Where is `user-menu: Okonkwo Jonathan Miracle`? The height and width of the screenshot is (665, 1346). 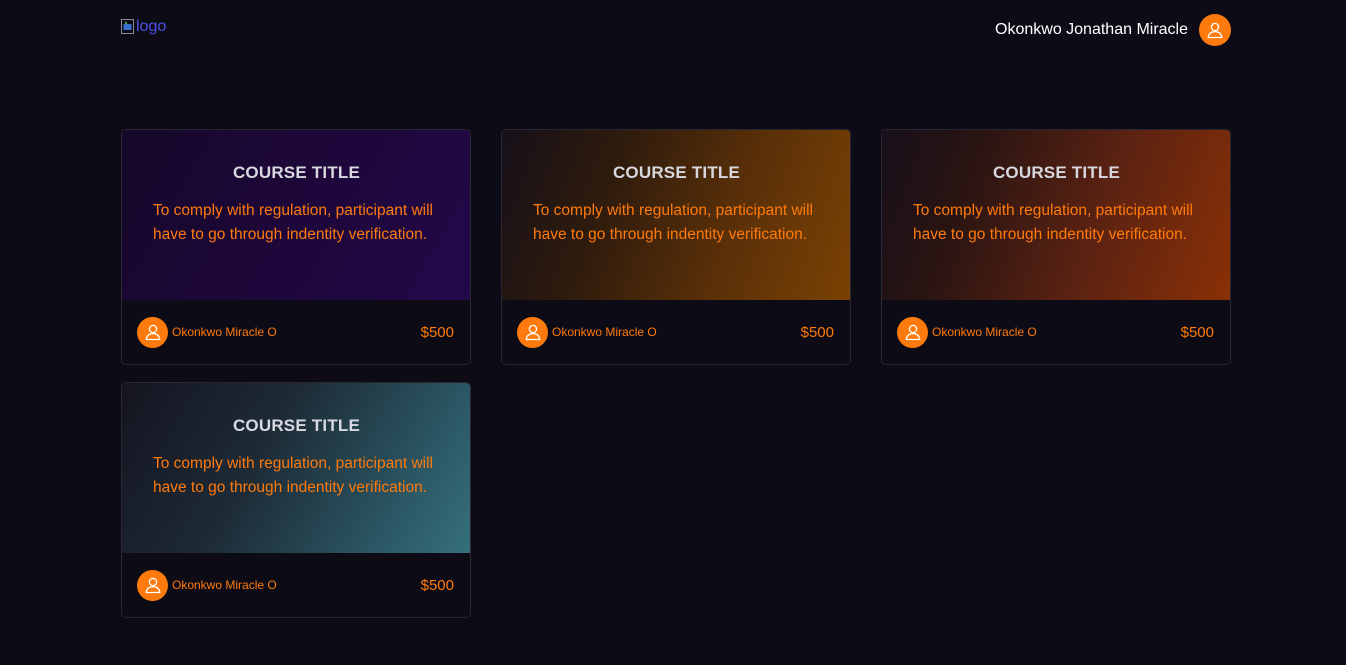 user-menu: Okonkwo Jonathan Miracle is located at coordinates (1113, 30).